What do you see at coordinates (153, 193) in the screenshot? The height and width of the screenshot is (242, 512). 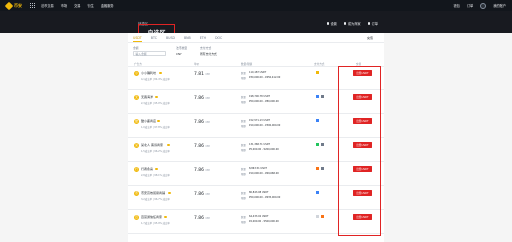 I see `advertiser-name: 币安高效贸易商铺` at bounding box center [153, 193].